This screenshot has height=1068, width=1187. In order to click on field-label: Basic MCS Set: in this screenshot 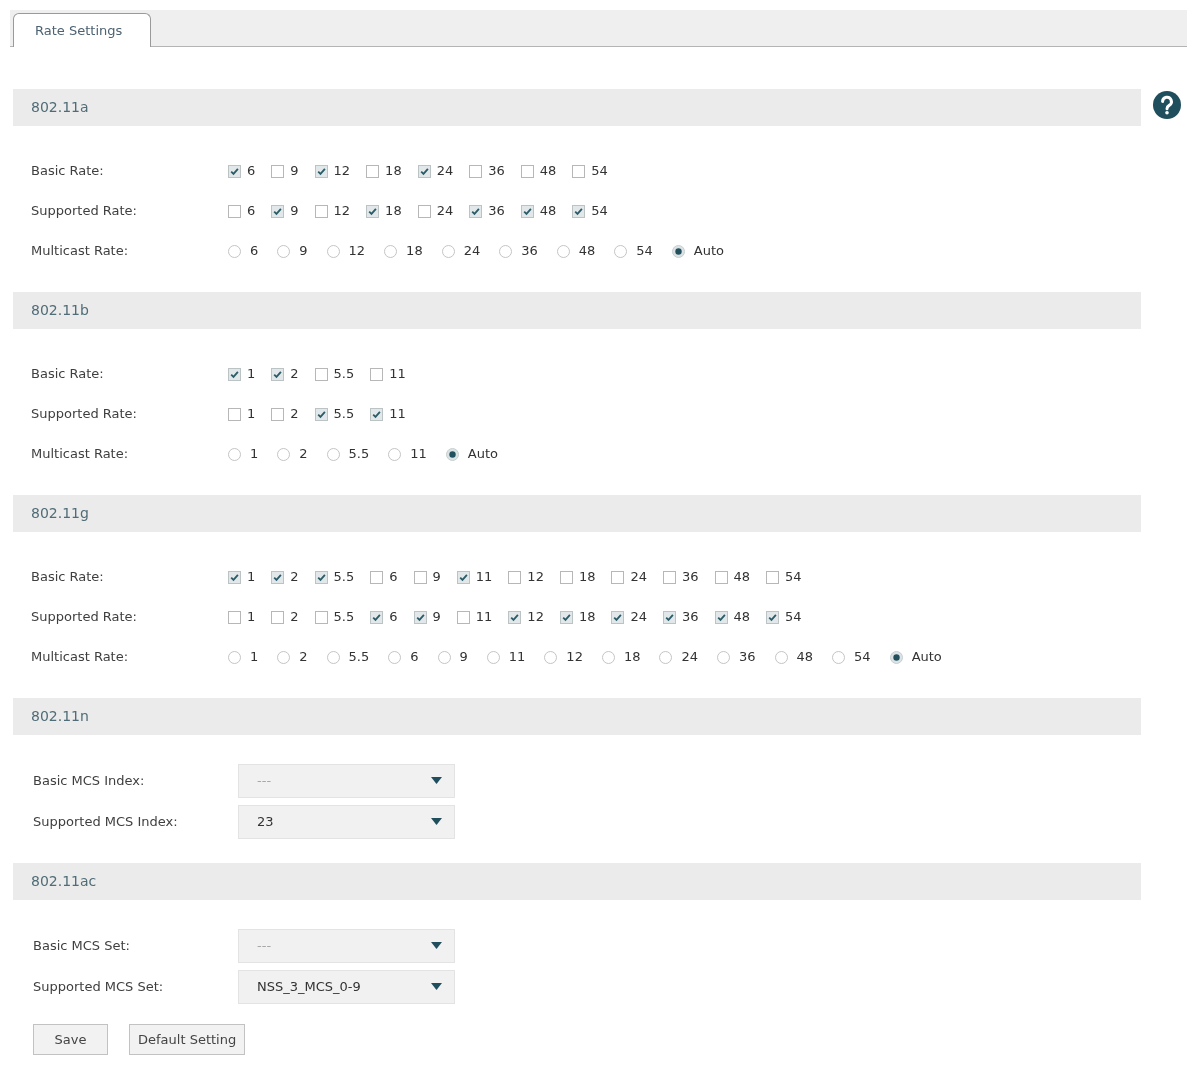, I will do `click(82, 945)`.